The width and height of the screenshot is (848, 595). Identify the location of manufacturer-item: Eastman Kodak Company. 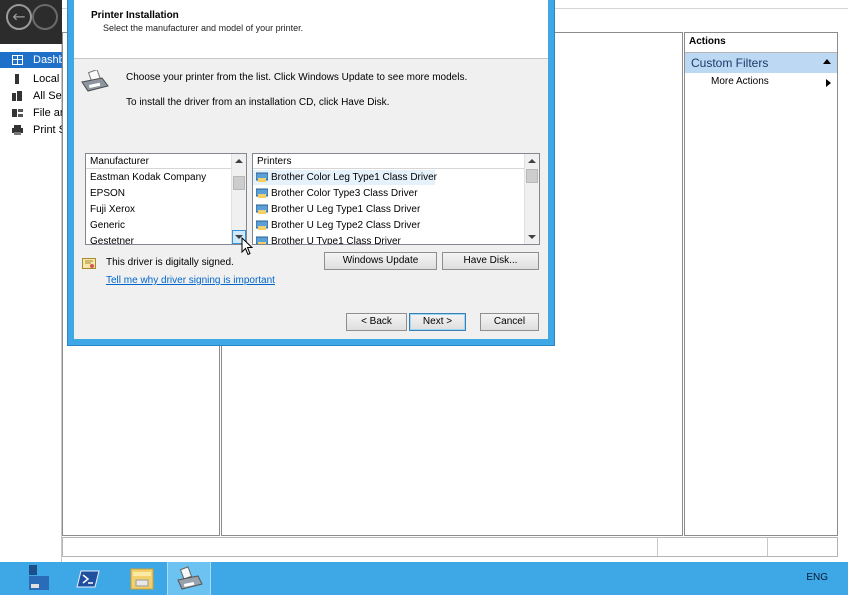
(146, 177).